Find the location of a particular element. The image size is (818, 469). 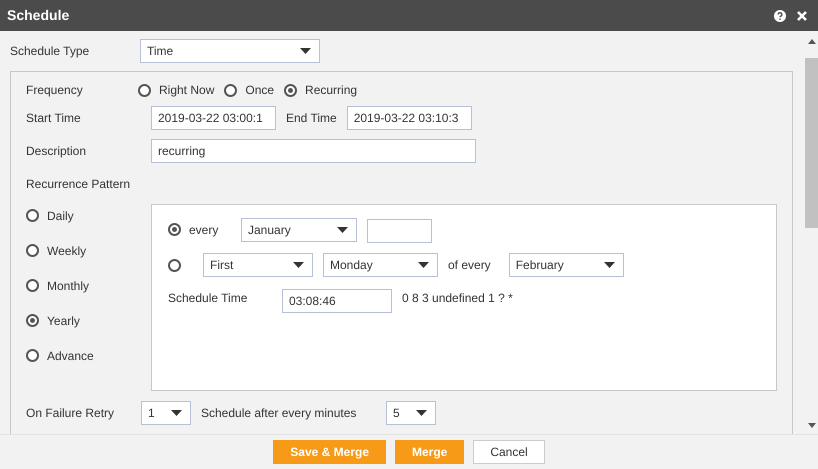

radio-label: Weekly is located at coordinates (66, 251).